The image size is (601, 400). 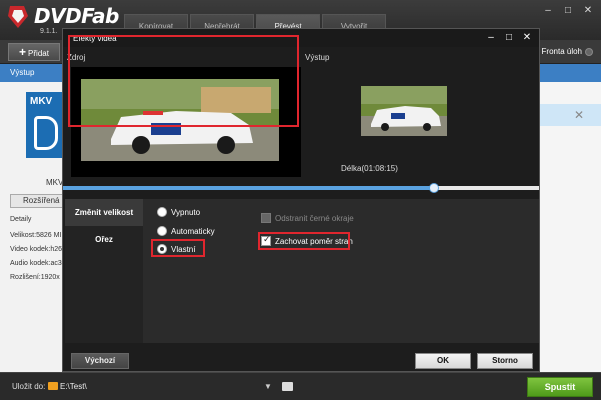 What do you see at coordinates (443, 361) in the screenshot?
I see `ok-button: OK` at bounding box center [443, 361].